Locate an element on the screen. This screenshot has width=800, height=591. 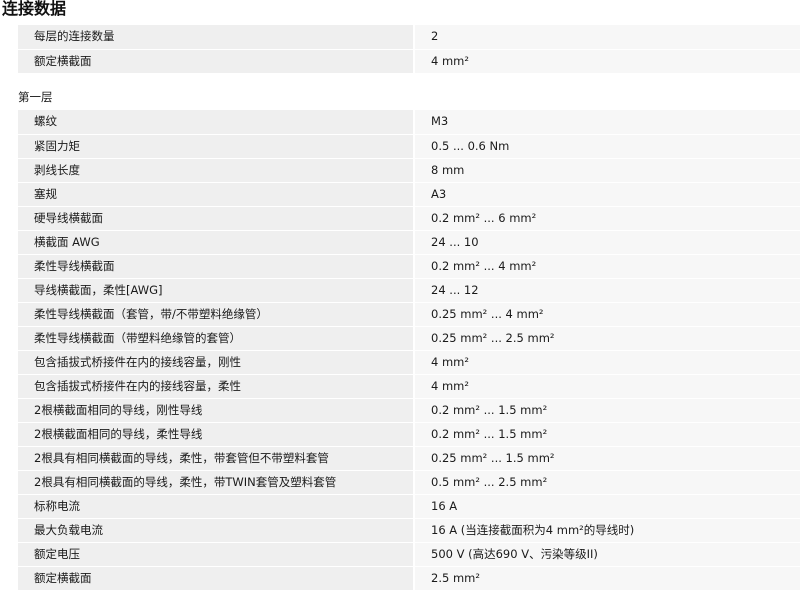
row-label: 最大负载电流 is located at coordinates (216, 530).